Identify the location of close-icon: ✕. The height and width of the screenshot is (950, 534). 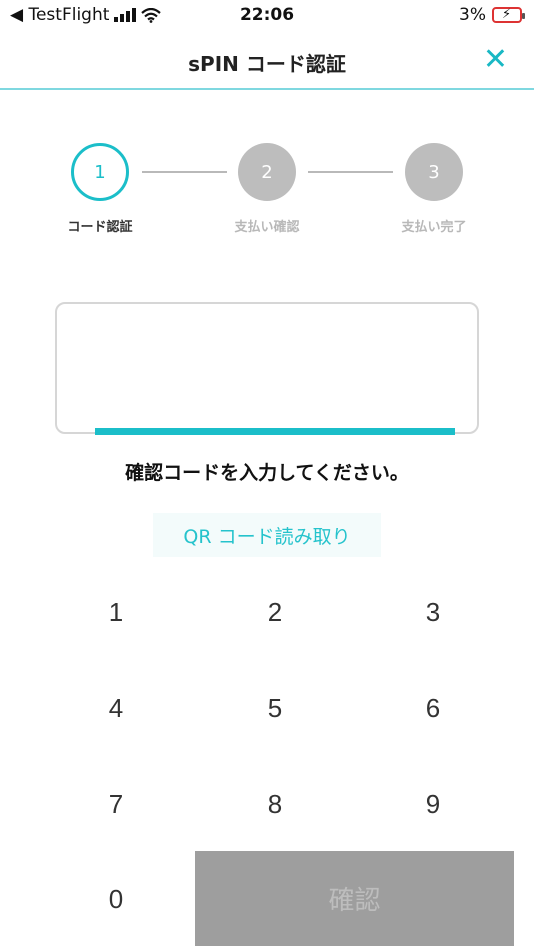
(495, 59).